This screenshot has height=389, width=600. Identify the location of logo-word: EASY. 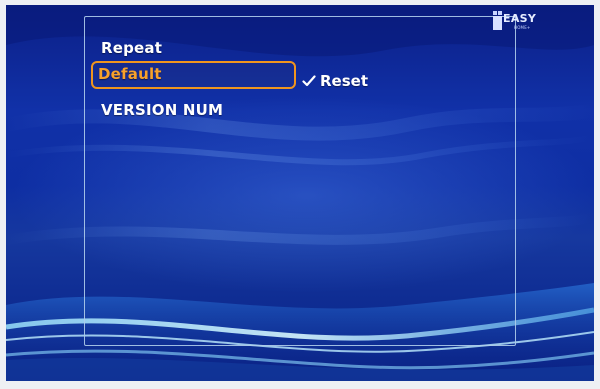
(520, 18).